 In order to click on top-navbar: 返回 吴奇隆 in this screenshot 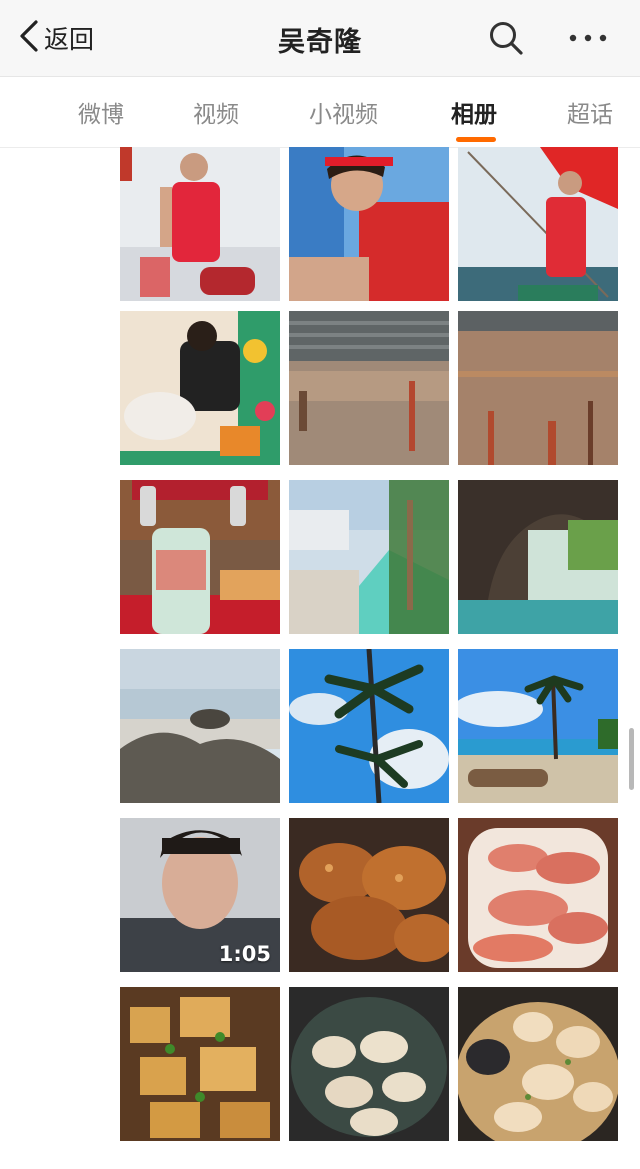, I will do `click(320, 38)`.